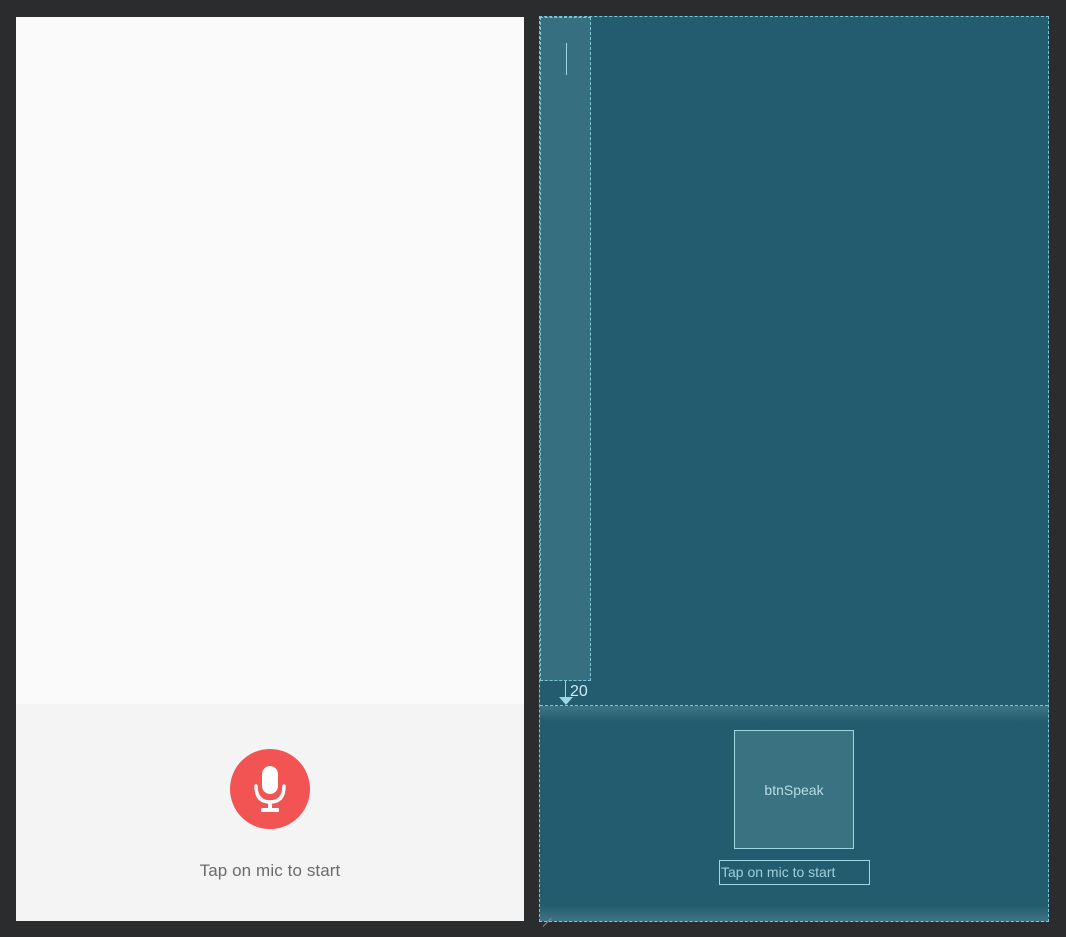  Describe the element at coordinates (794, 872) in the screenshot. I see `blueprint-hint-text: Tap on mic to start` at that location.